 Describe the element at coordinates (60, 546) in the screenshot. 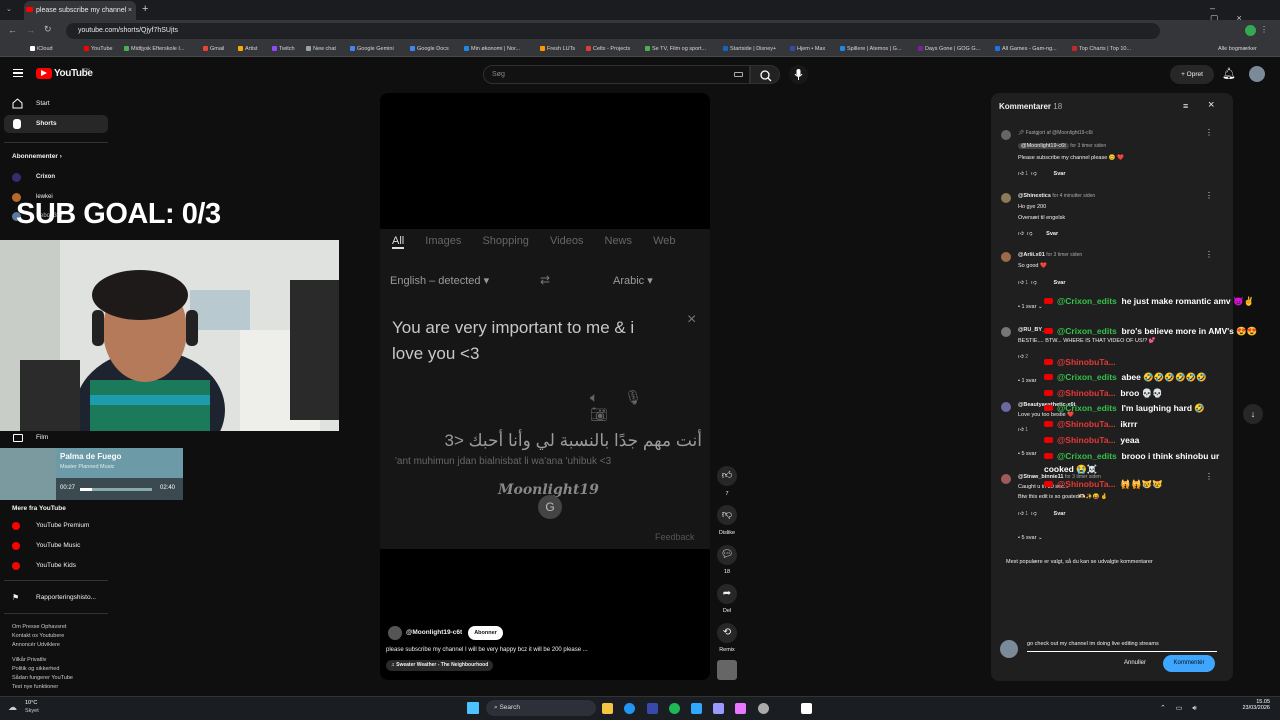

I see `sidebar-item-youtube-music: YouTube Music` at that location.